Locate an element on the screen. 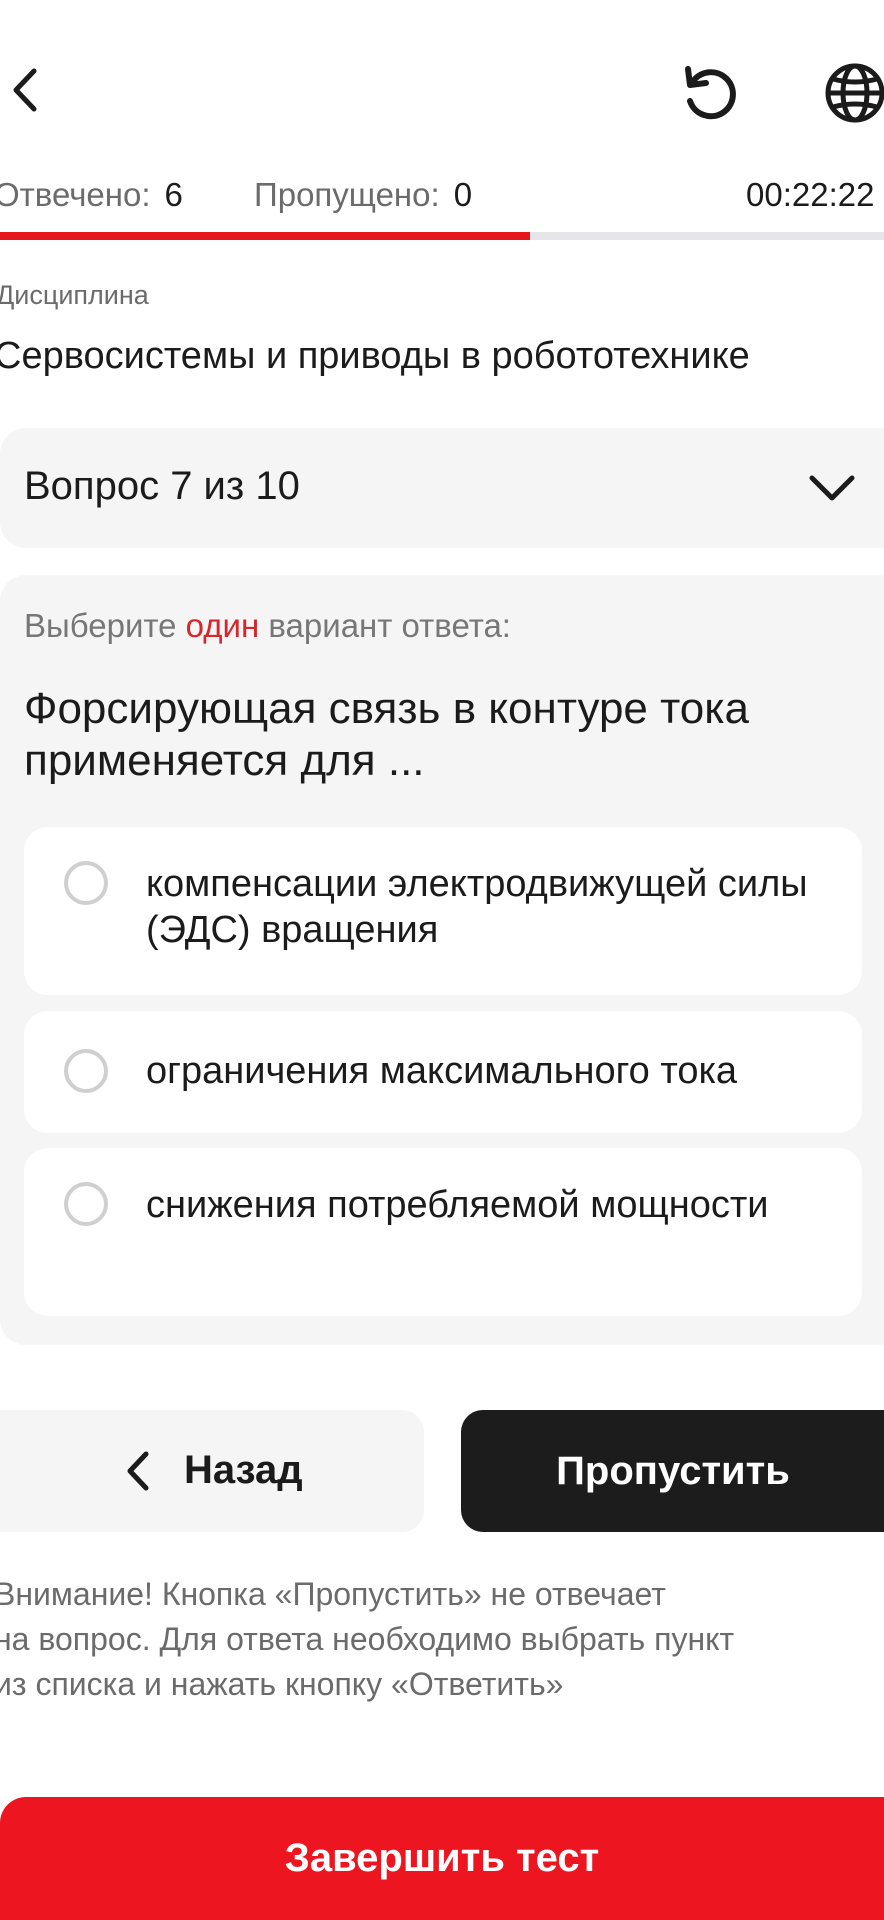  finish-test-button: Завершить тест is located at coordinates (442, 1858).